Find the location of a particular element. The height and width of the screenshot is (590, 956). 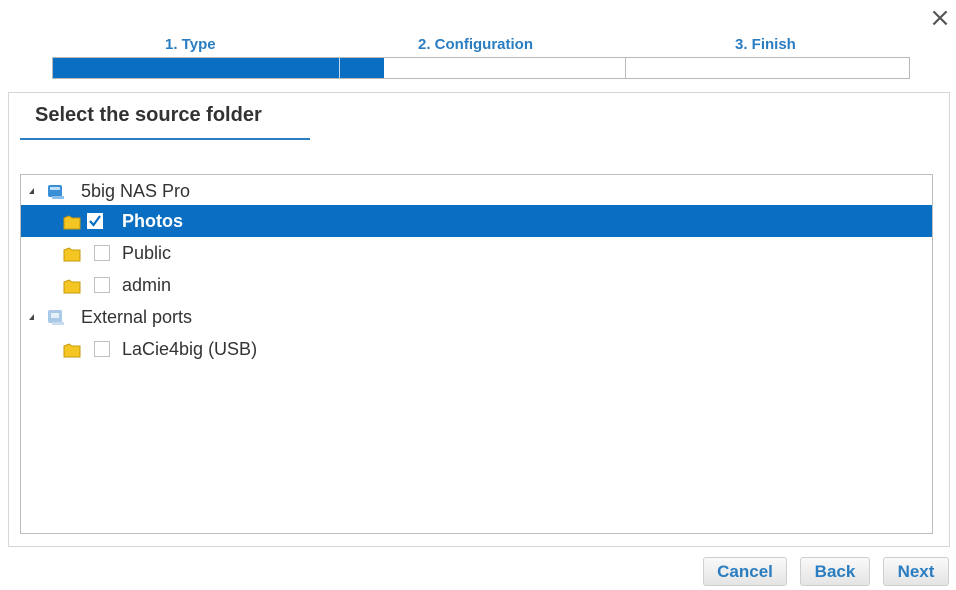

lacie4big-checkbox is located at coordinates (102, 349).